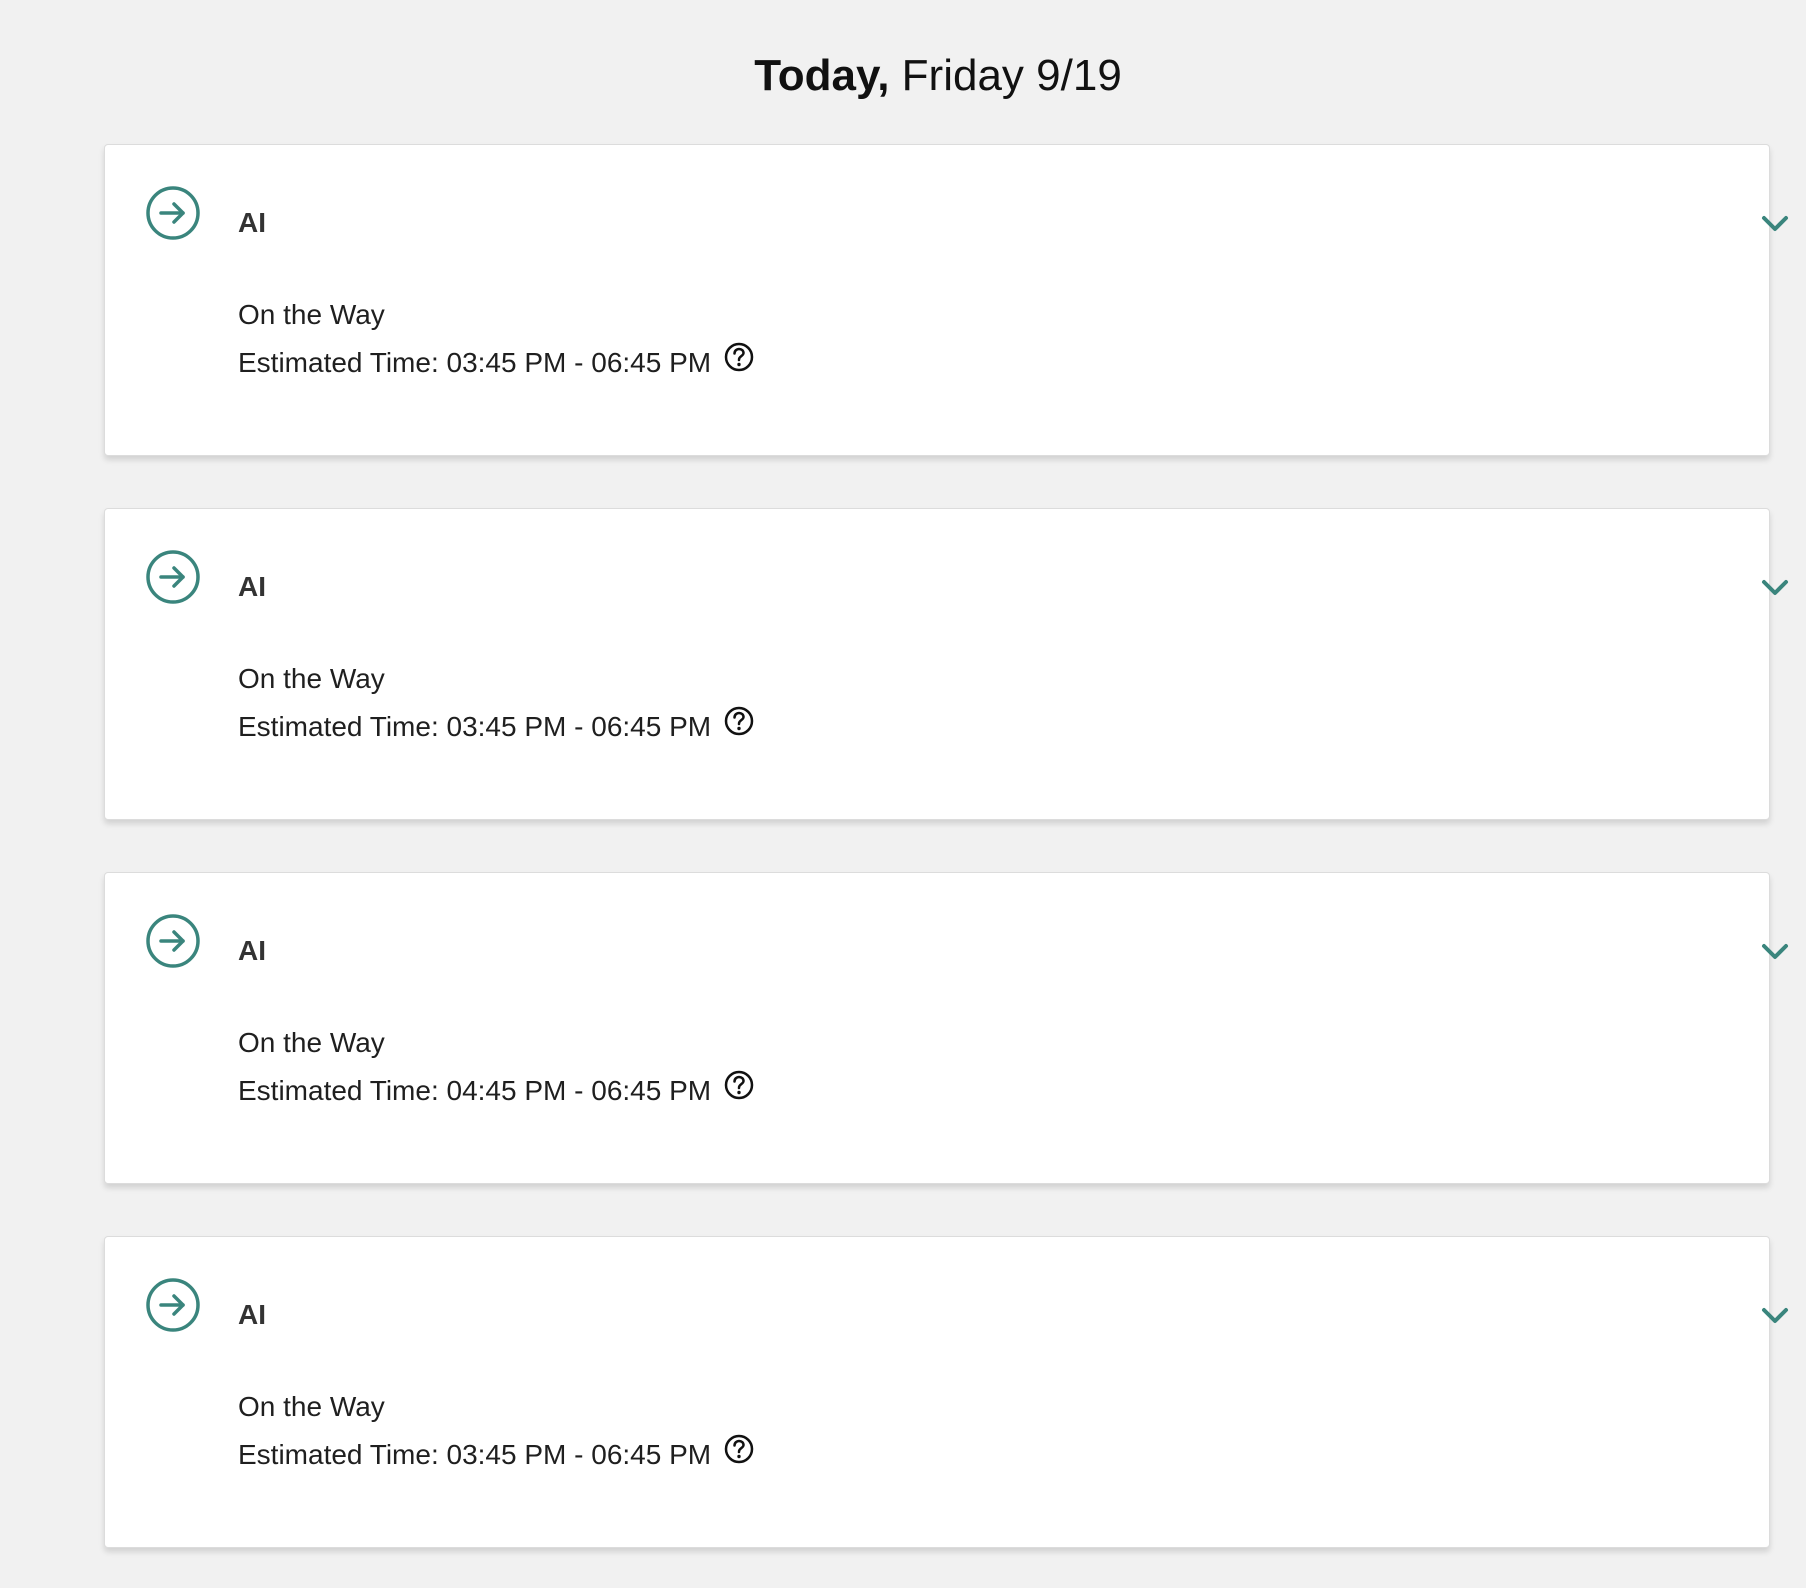  What do you see at coordinates (822, 75) in the screenshot?
I see `today-label: Today,` at bounding box center [822, 75].